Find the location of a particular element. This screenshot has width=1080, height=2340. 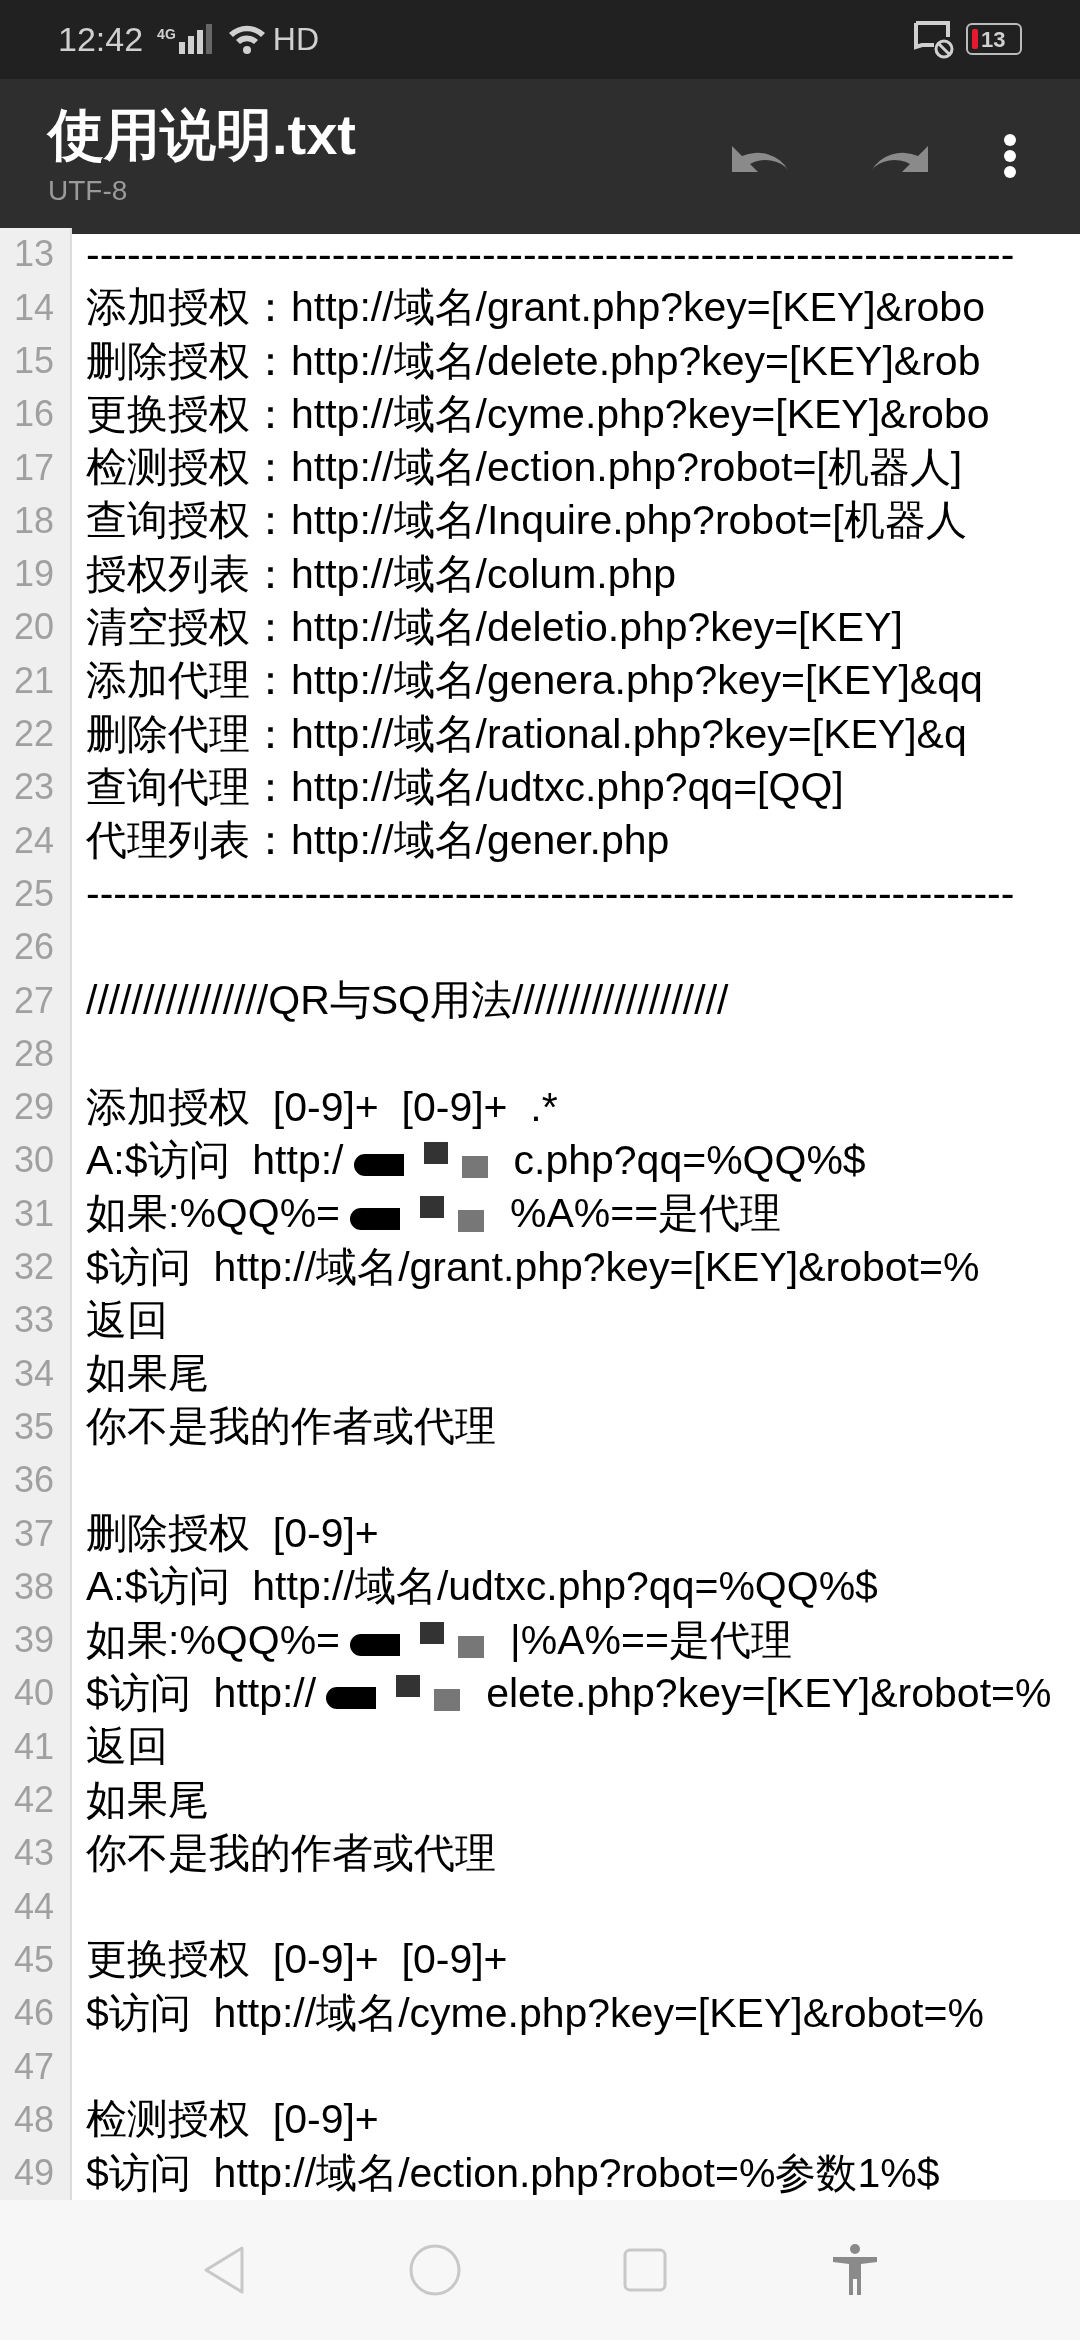

line-number: 39 is located at coordinates (34, 1640).